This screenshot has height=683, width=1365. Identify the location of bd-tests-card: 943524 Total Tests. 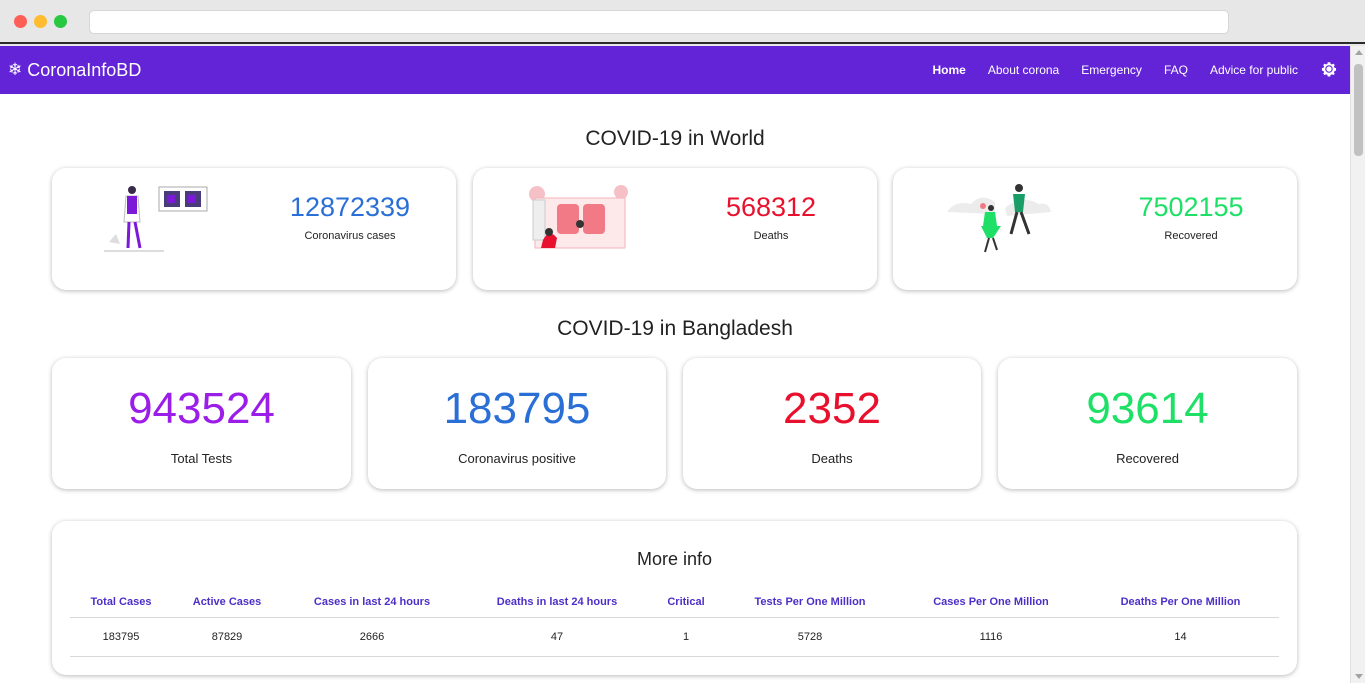
(201, 423).